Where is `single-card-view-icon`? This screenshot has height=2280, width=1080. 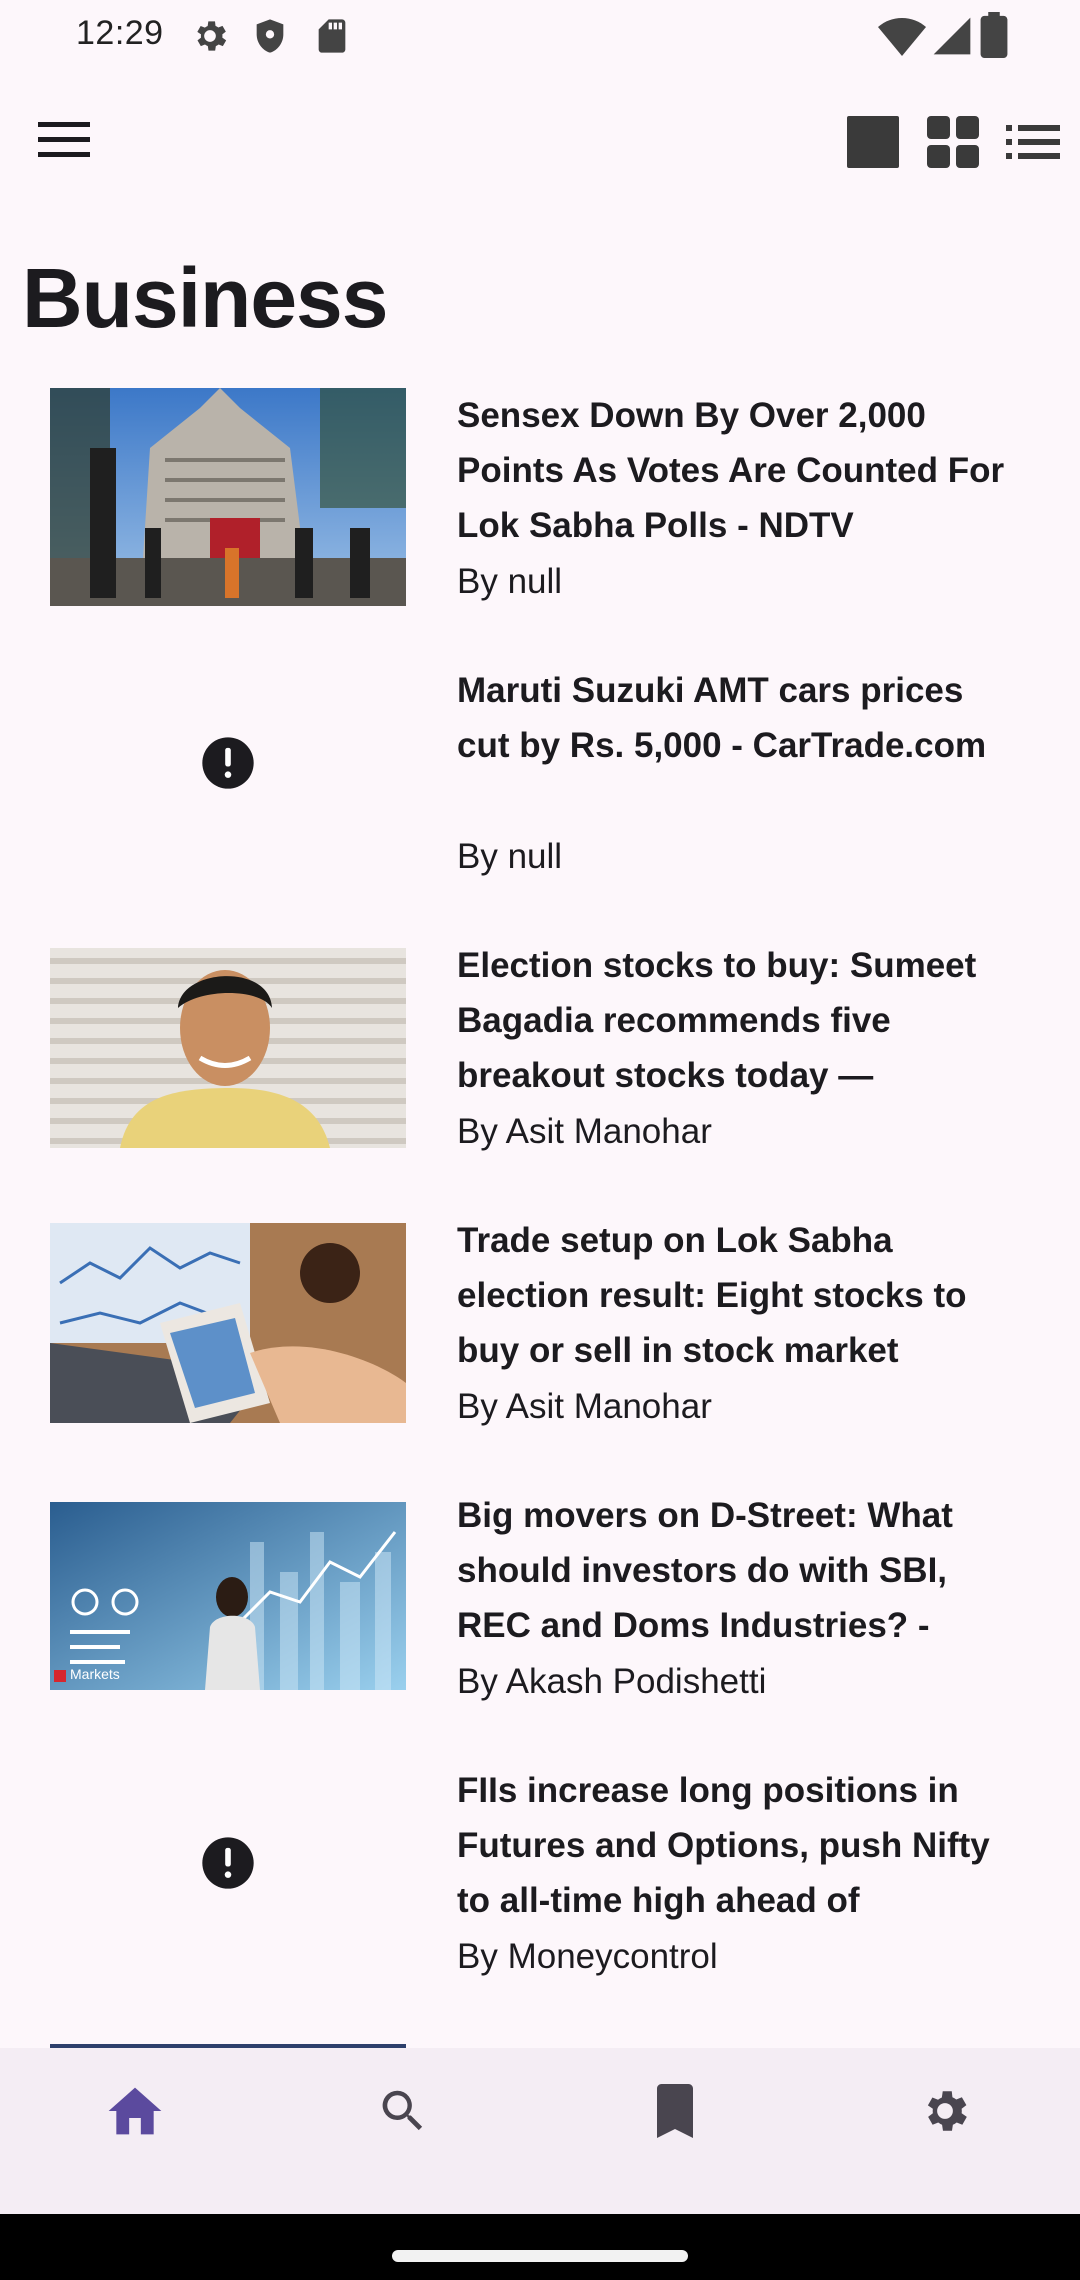 single-card-view-icon is located at coordinates (873, 142).